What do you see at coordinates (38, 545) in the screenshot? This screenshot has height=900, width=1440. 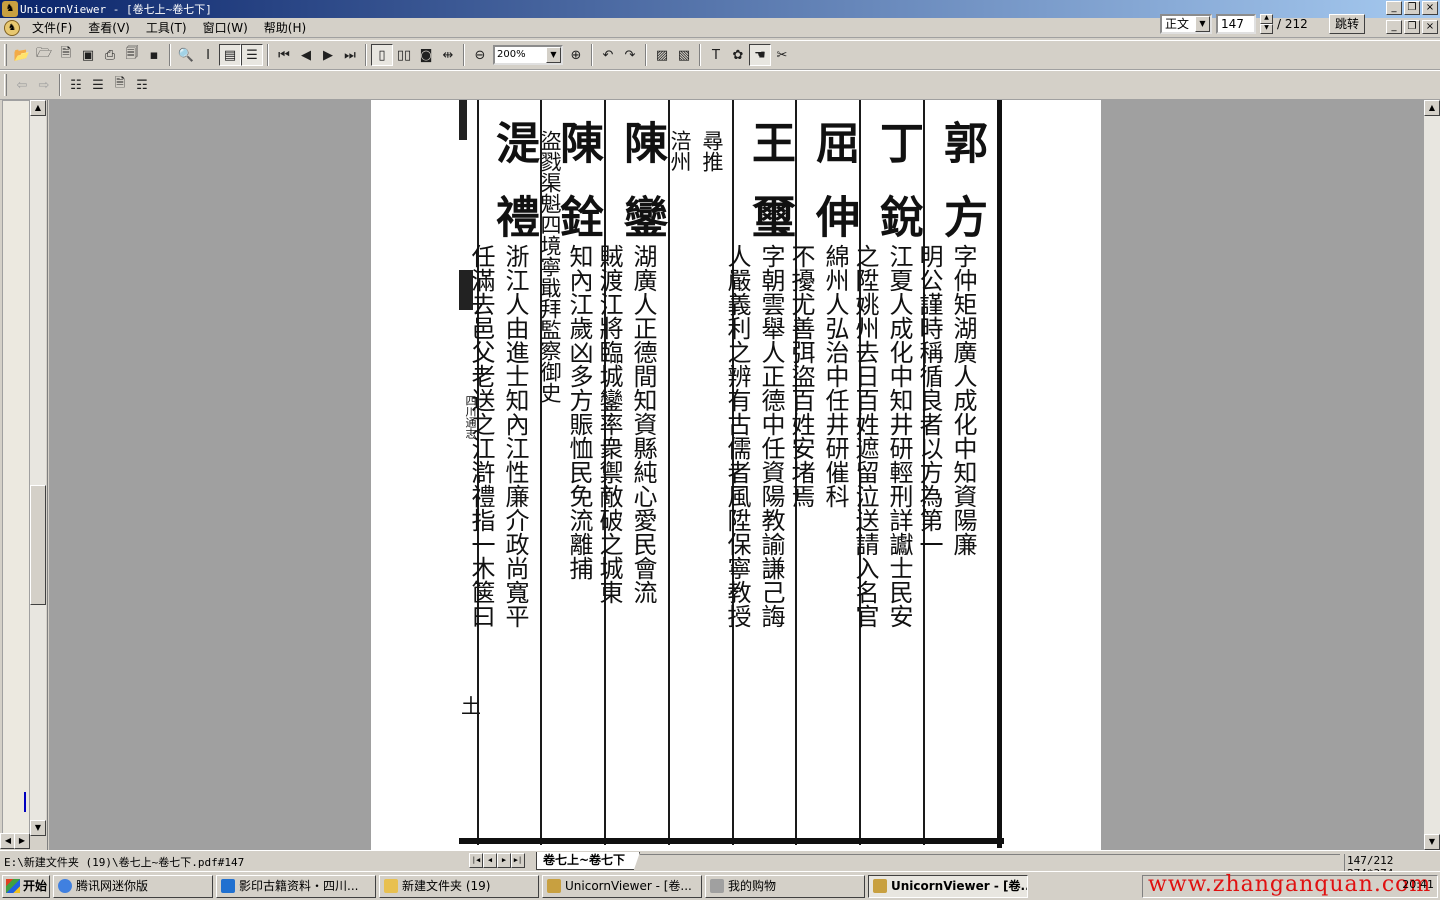 I see `scroll-thumb` at bounding box center [38, 545].